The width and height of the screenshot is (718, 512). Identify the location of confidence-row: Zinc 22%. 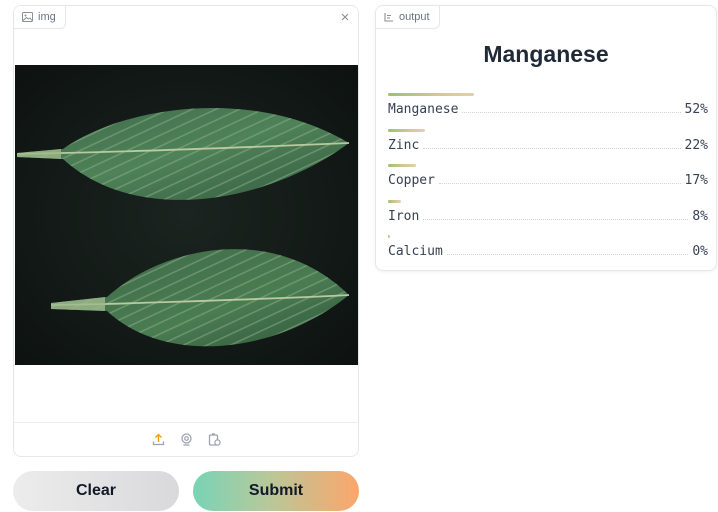
(548, 146).